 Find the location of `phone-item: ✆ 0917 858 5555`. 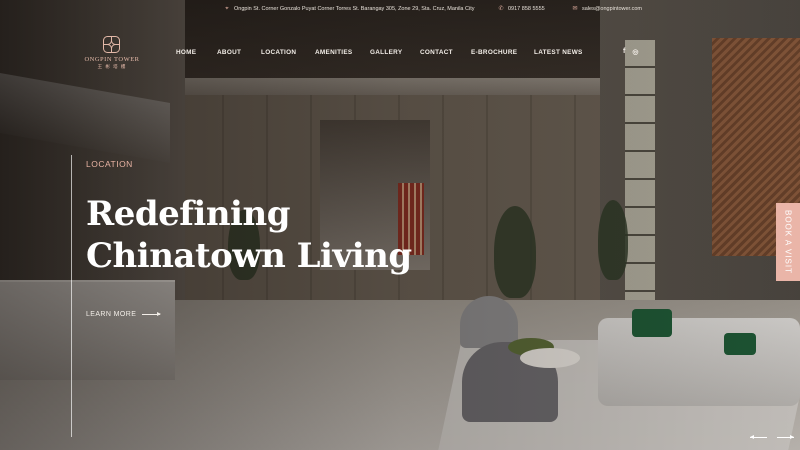

phone-item: ✆ 0917 858 5555 is located at coordinates (521, 9).